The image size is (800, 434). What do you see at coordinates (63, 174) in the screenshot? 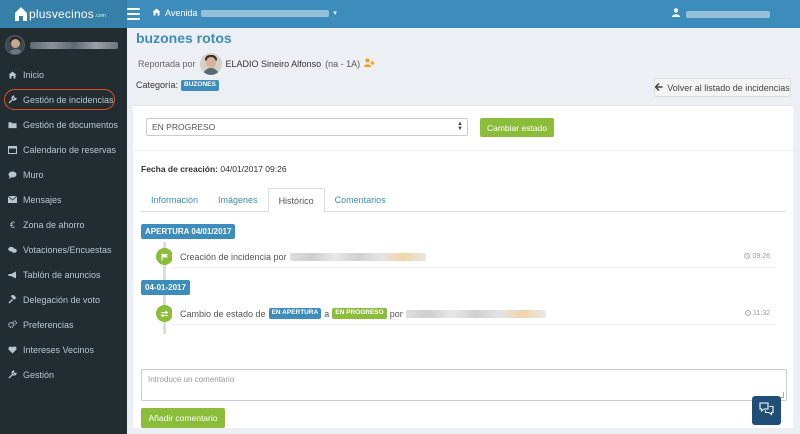
I see `sidebar-item-muro: Muro` at bounding box center [63, 174].